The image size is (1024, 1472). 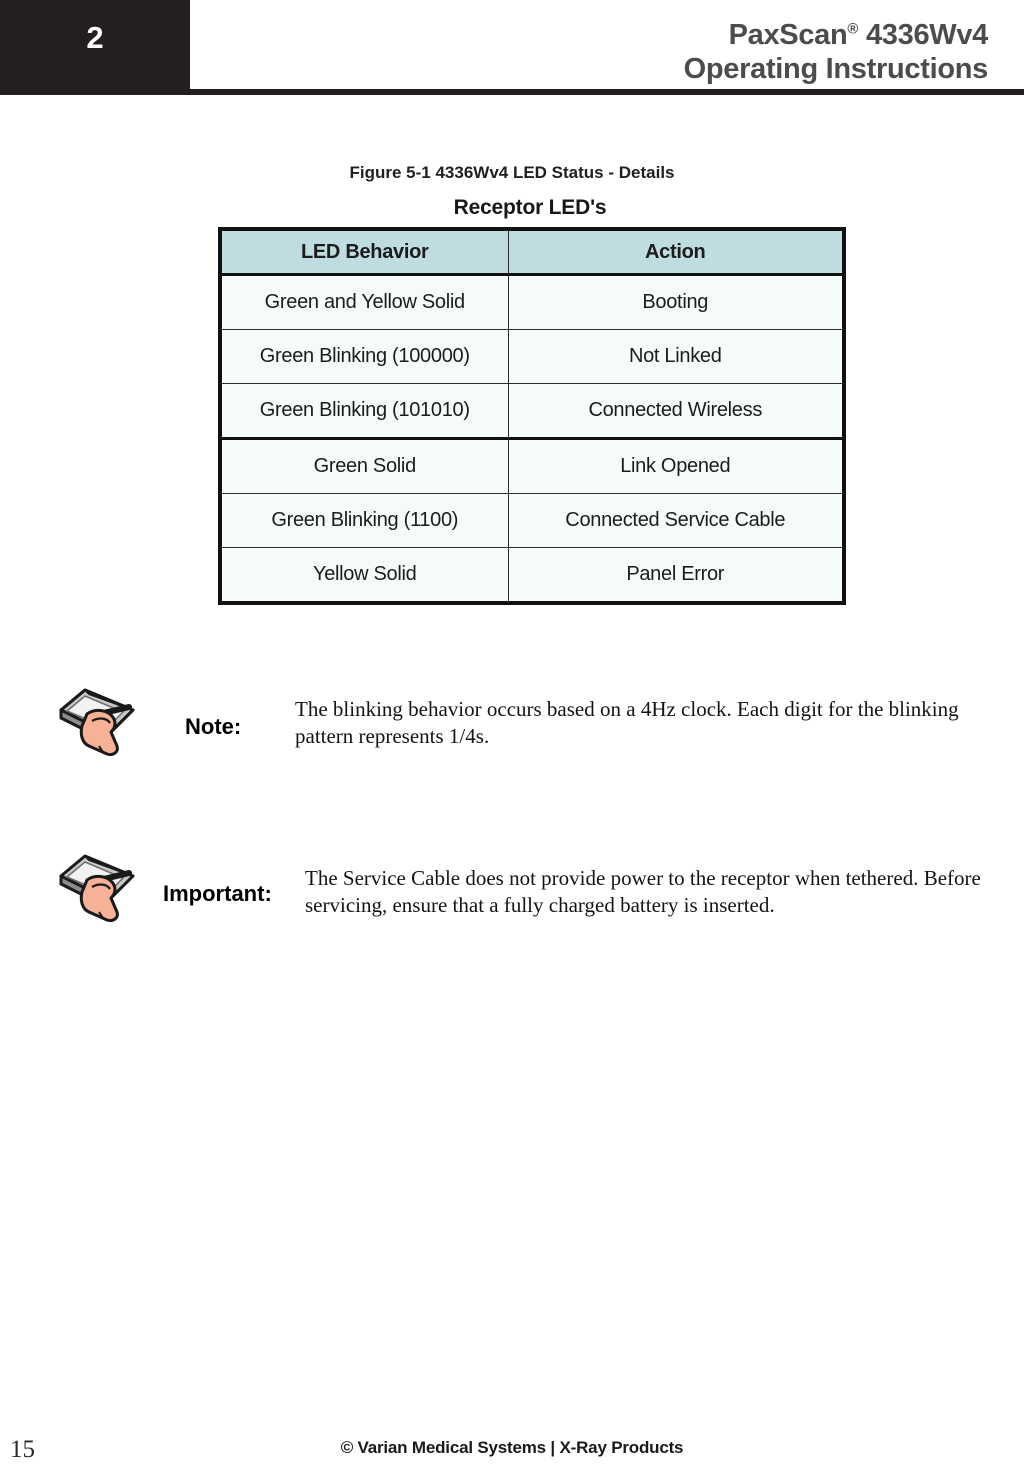 I want to click on table-header-row: LED Behavior Action, so click(x=532, y=252).